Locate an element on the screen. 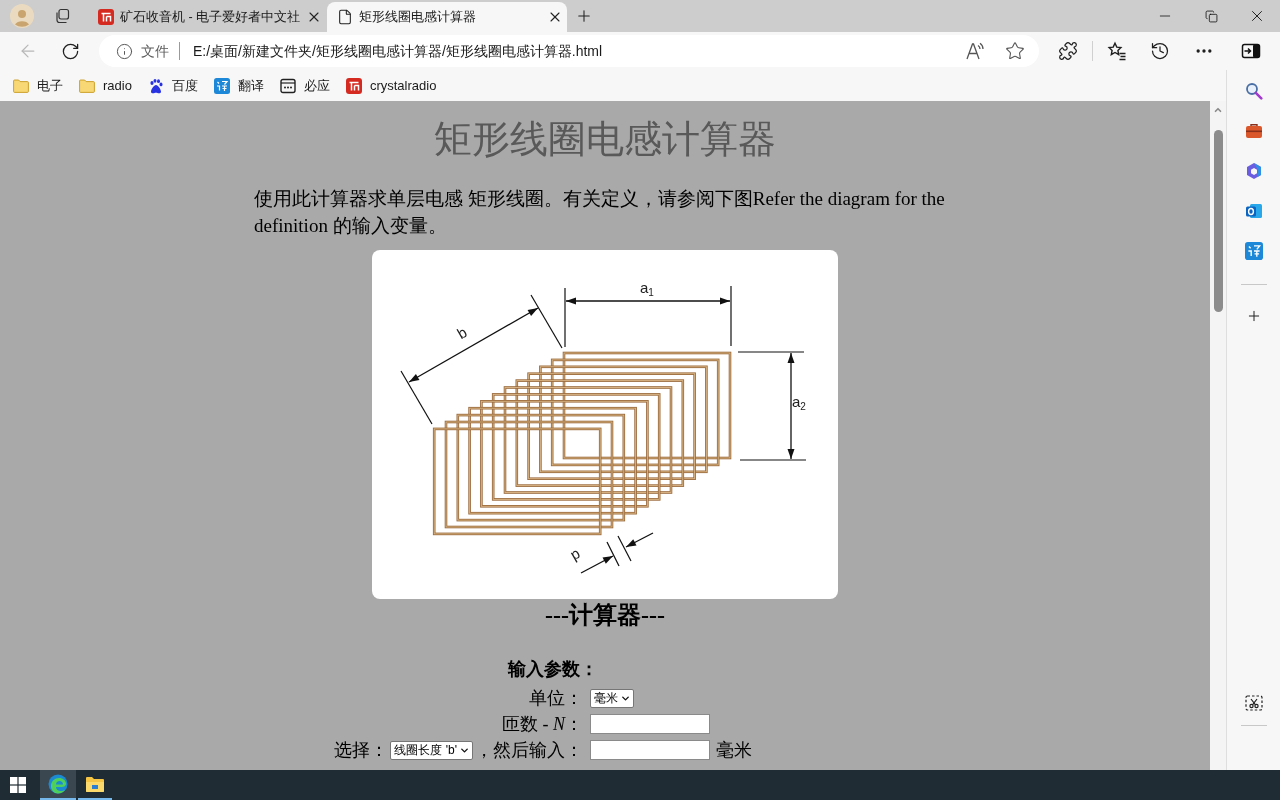 The height and width of the screenshot is (800, 1280). scroll-thumb is located at coordinates (1218, 221).